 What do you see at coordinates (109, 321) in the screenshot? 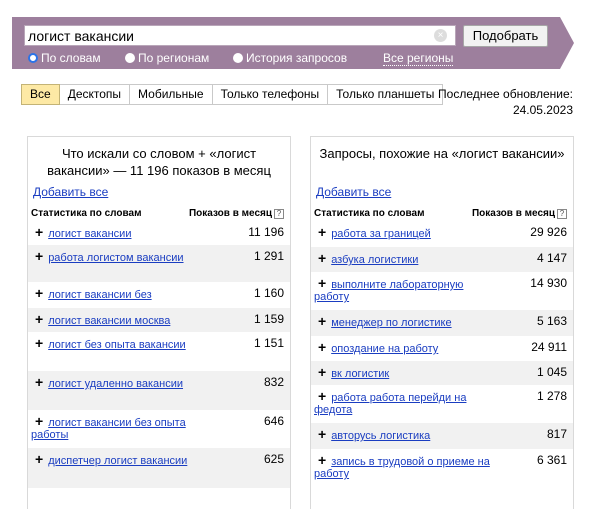
I see `phrase-link: логист вакансии москва` at bounding box center [109, 321].